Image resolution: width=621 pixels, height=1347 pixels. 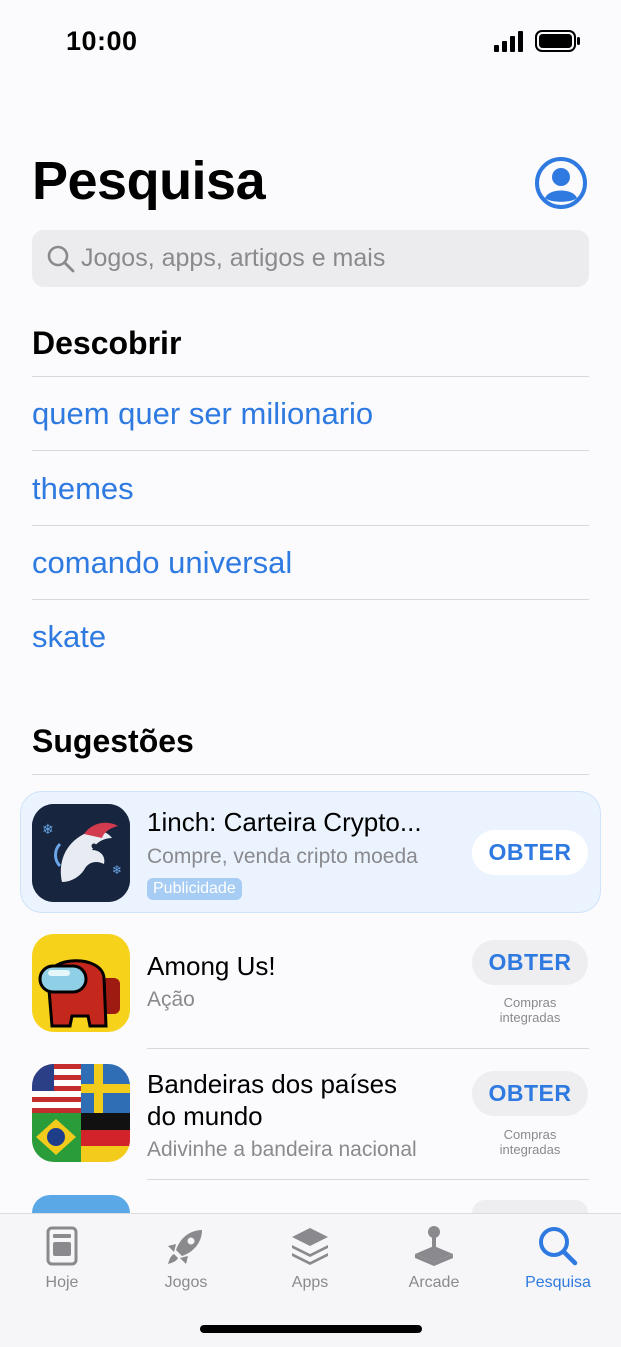 What do you see at coordinates (62, 1282) in the screenshot?
I see `tab-label: Hoje` at bounding box center [62, 1282].